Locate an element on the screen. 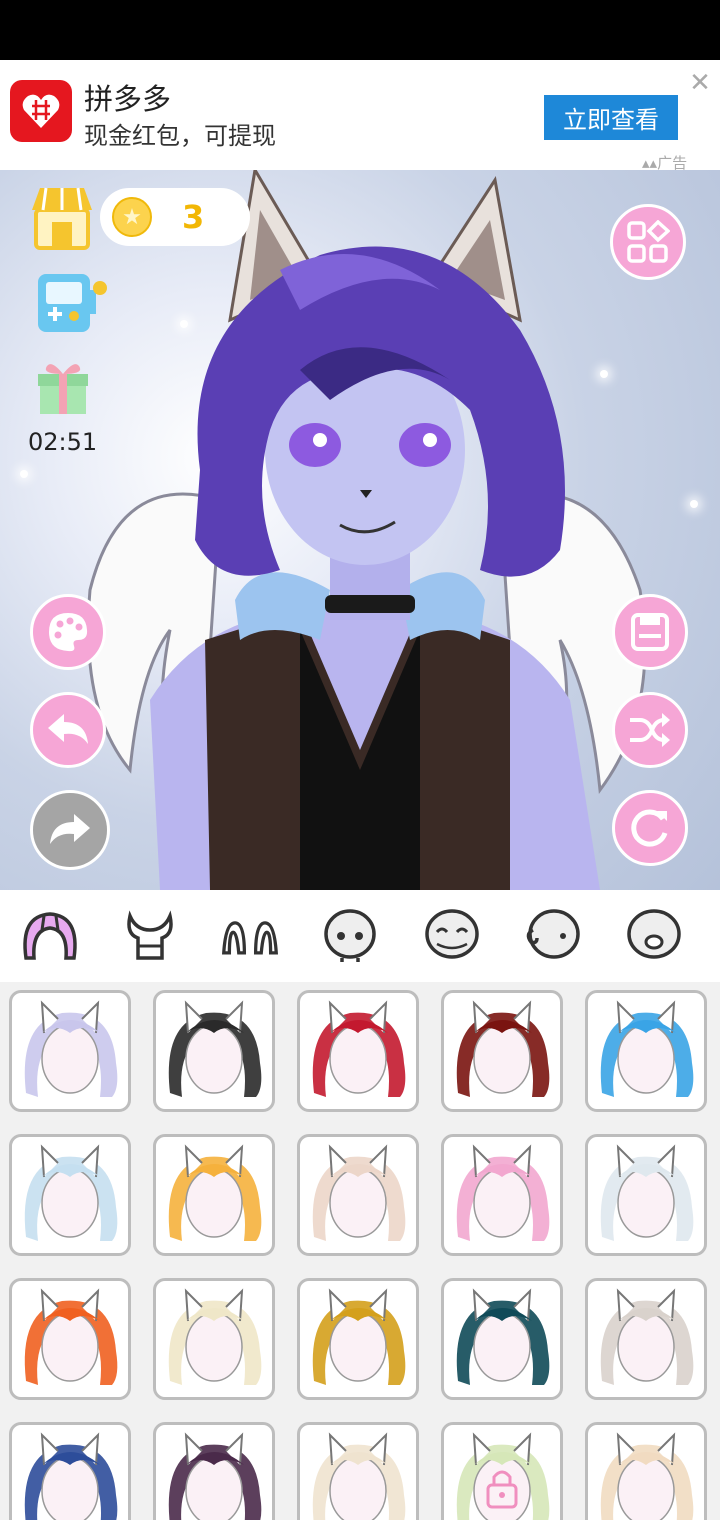 Image resolution: width=720 pixels, height=1520 pixels. shuffle-icon is located at coordinates (650, 730).